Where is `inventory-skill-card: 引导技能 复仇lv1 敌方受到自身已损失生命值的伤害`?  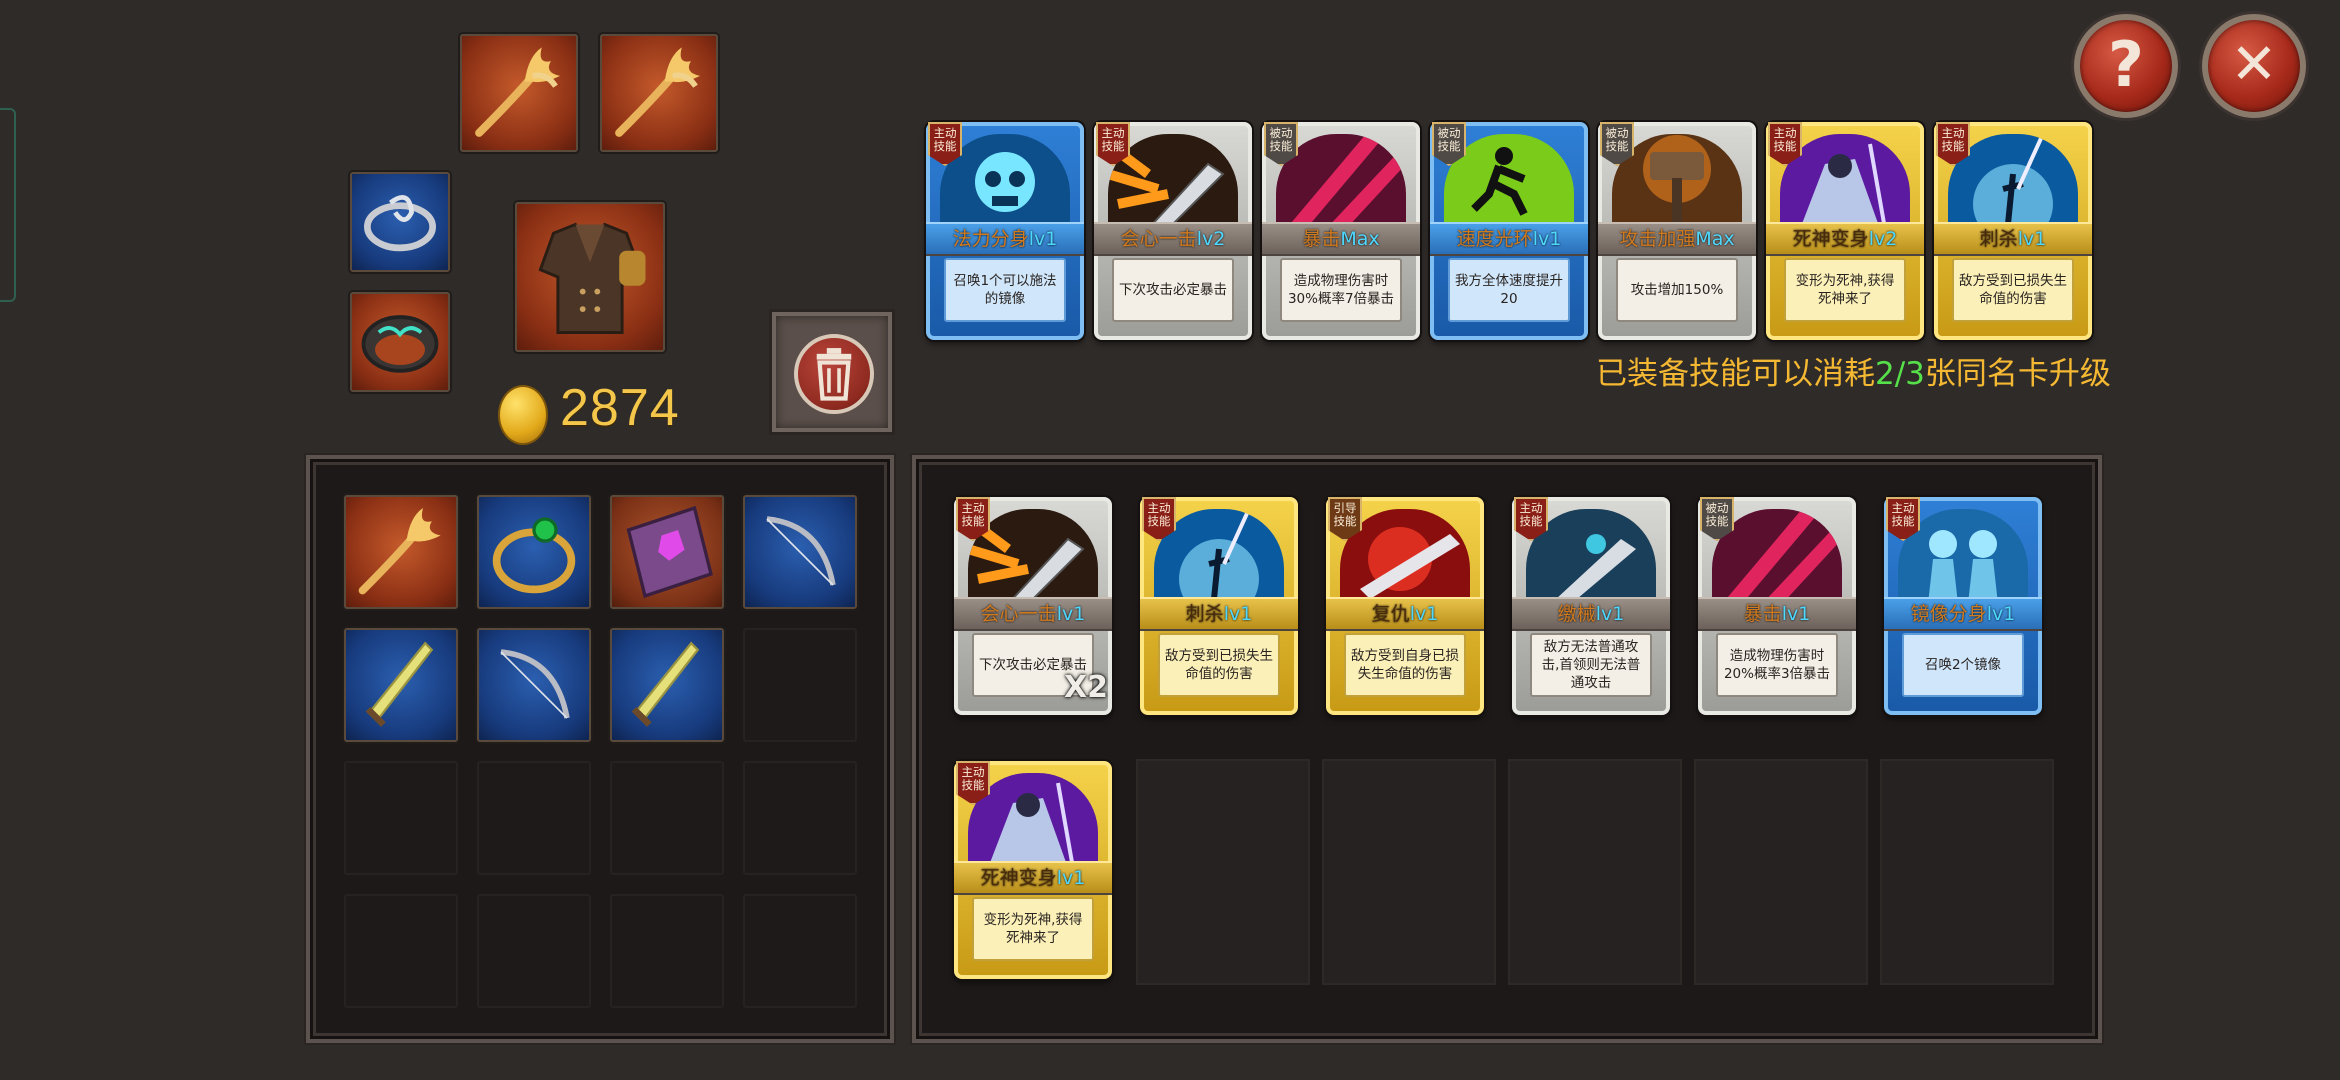 inventory-skill-card: 引导技能 复仇lv1 敌方受到自身已损失生命值的伤害 is located at coordinates (1405, 606).